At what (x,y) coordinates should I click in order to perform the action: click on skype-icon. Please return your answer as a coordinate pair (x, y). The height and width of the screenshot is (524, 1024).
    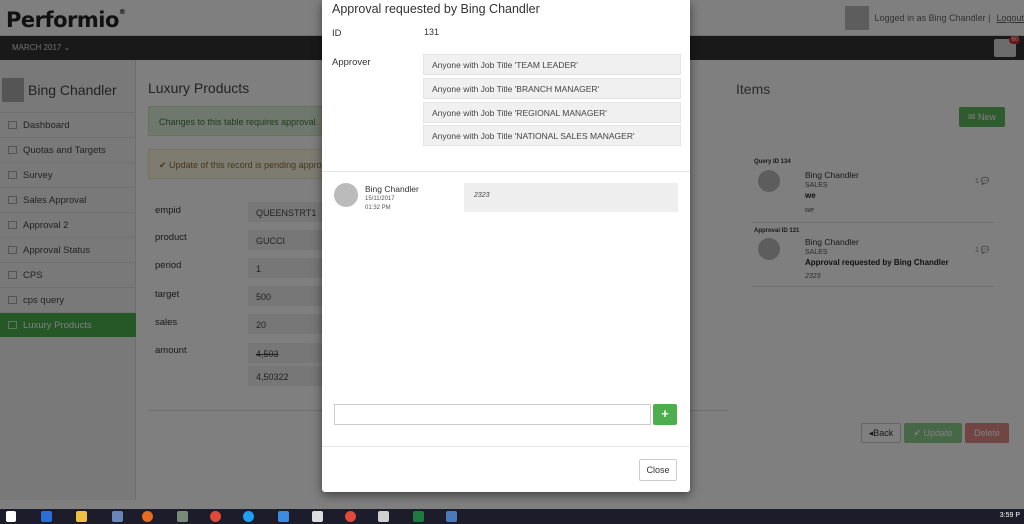
    Looking at the image, I should click on (248, 516).